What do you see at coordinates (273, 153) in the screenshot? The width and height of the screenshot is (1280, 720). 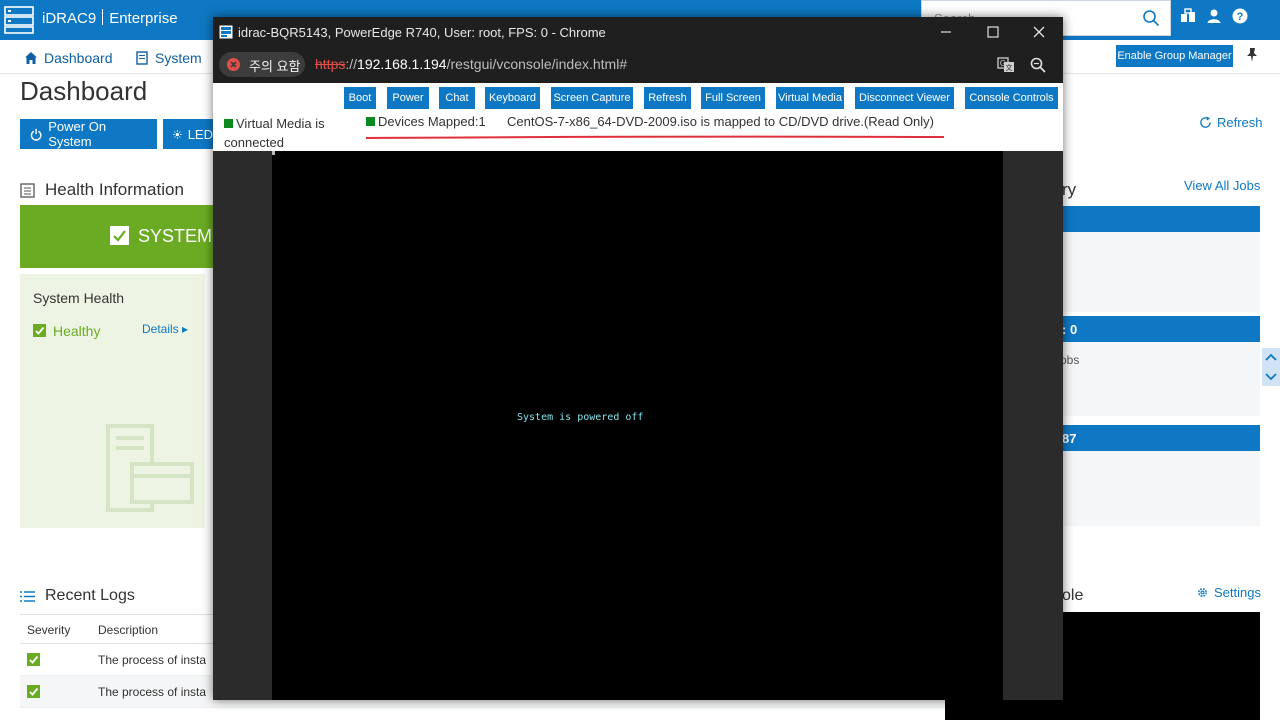 I see `mouse-cursor-icon` at bounding box center [273, 153].